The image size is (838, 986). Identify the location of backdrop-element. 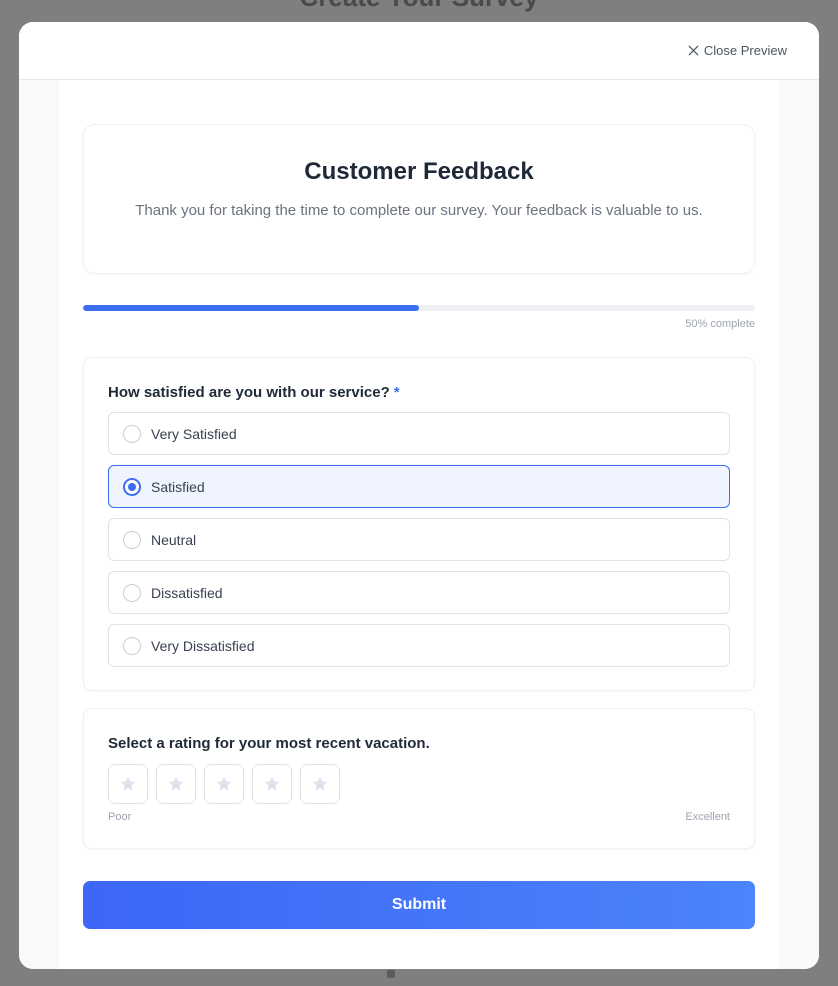
(391, 974).